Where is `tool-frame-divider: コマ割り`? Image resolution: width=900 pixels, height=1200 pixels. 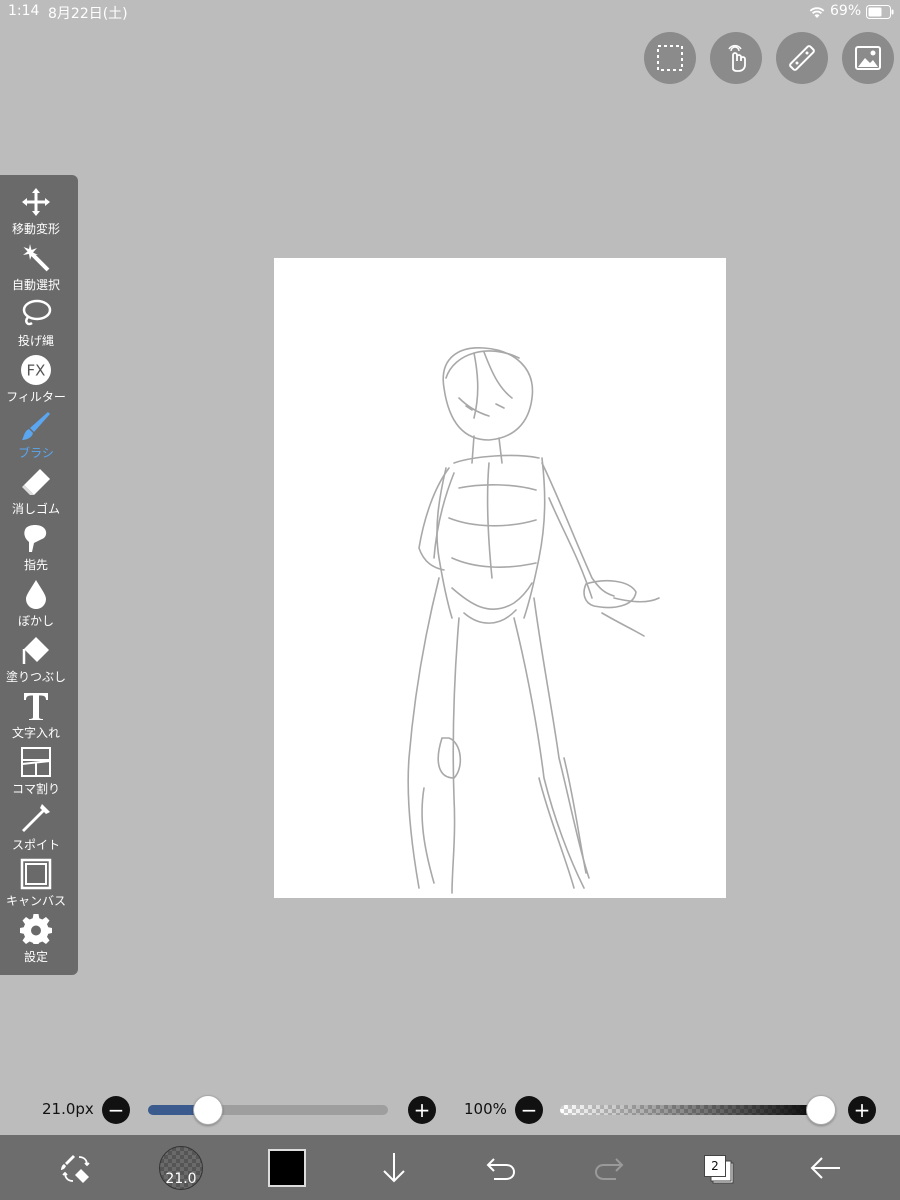 tool-frame-divider: コマ割り is located at coordinates (36, 773).